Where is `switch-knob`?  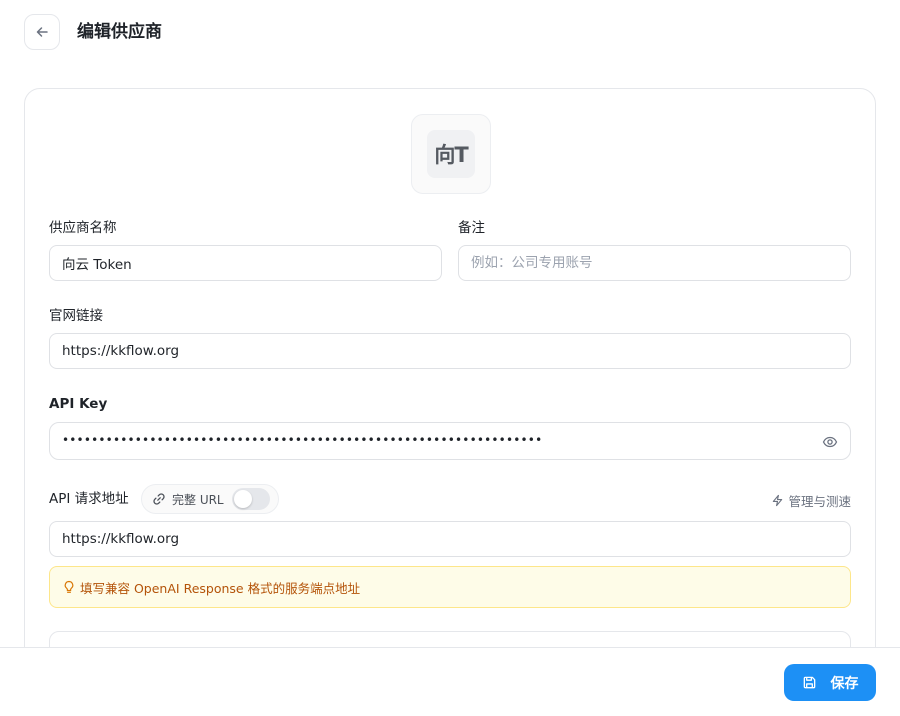
switch-knob is located at coordinates (242, 499).